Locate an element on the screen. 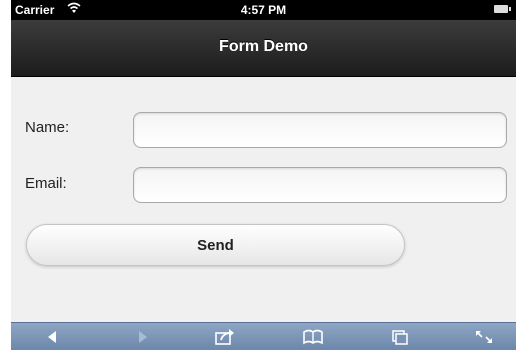  forward-icon is located at coordinates (143, 337).